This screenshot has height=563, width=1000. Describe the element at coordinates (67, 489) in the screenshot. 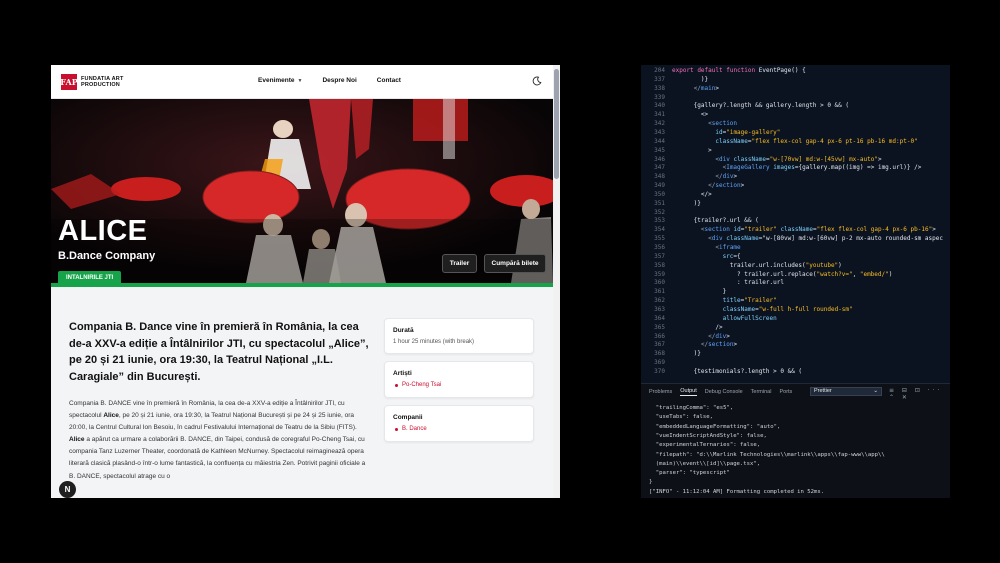

I see `floating-action-button: N` at that location.